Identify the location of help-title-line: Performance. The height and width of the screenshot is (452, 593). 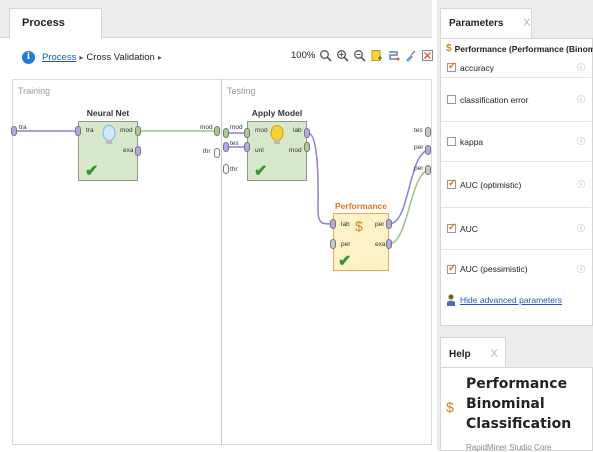
(517, 384).